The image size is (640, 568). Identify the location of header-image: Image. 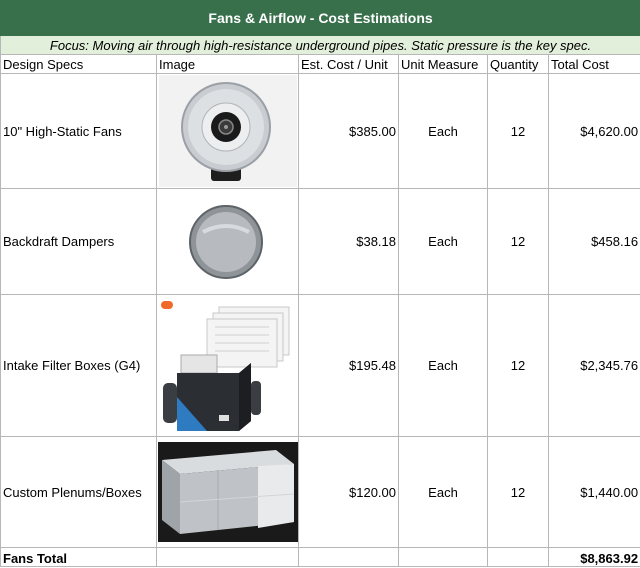
(227, 64).